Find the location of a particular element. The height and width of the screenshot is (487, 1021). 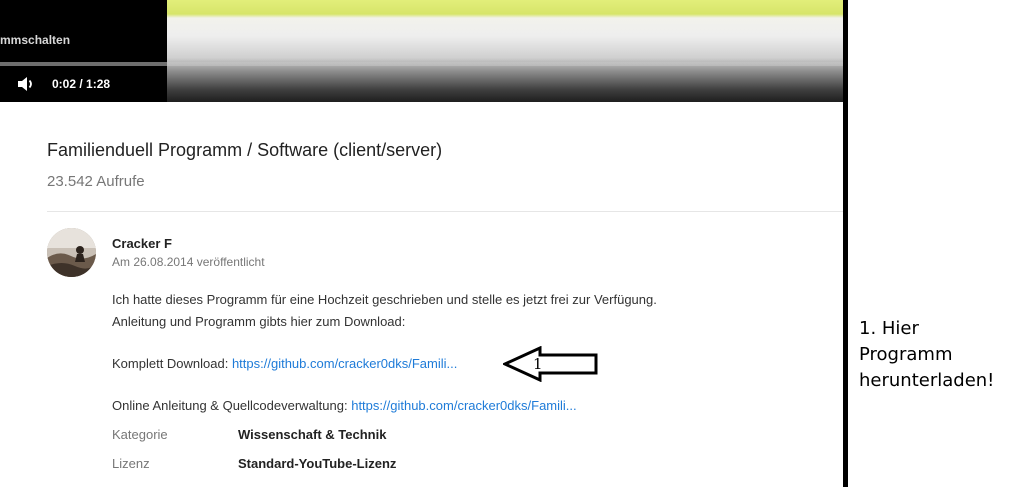

publish-date: Am 26.08.2014 veröffentlicht is located at coordinates (188, 262).